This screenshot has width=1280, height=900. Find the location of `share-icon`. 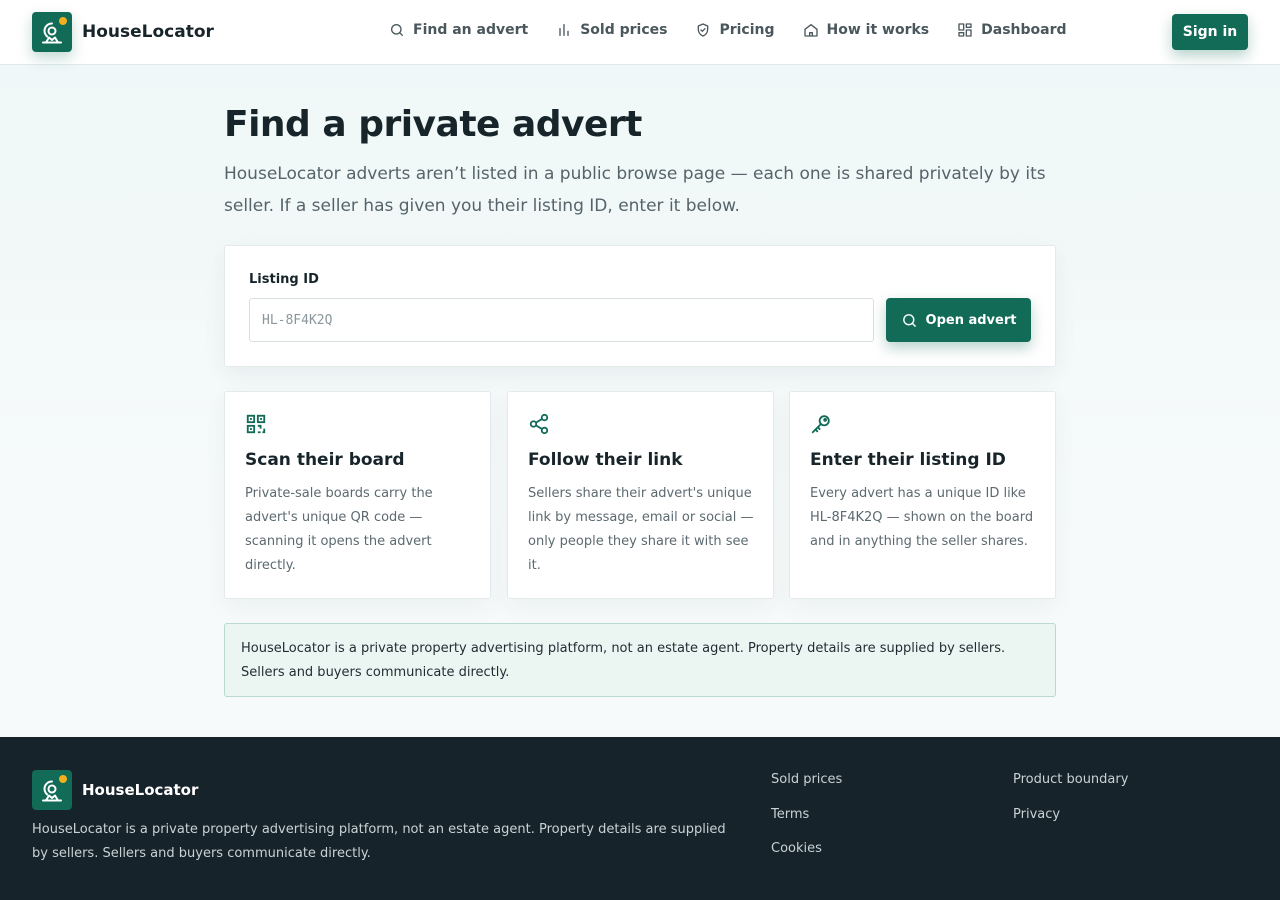

share-icon is located at coordinates (539, 424).